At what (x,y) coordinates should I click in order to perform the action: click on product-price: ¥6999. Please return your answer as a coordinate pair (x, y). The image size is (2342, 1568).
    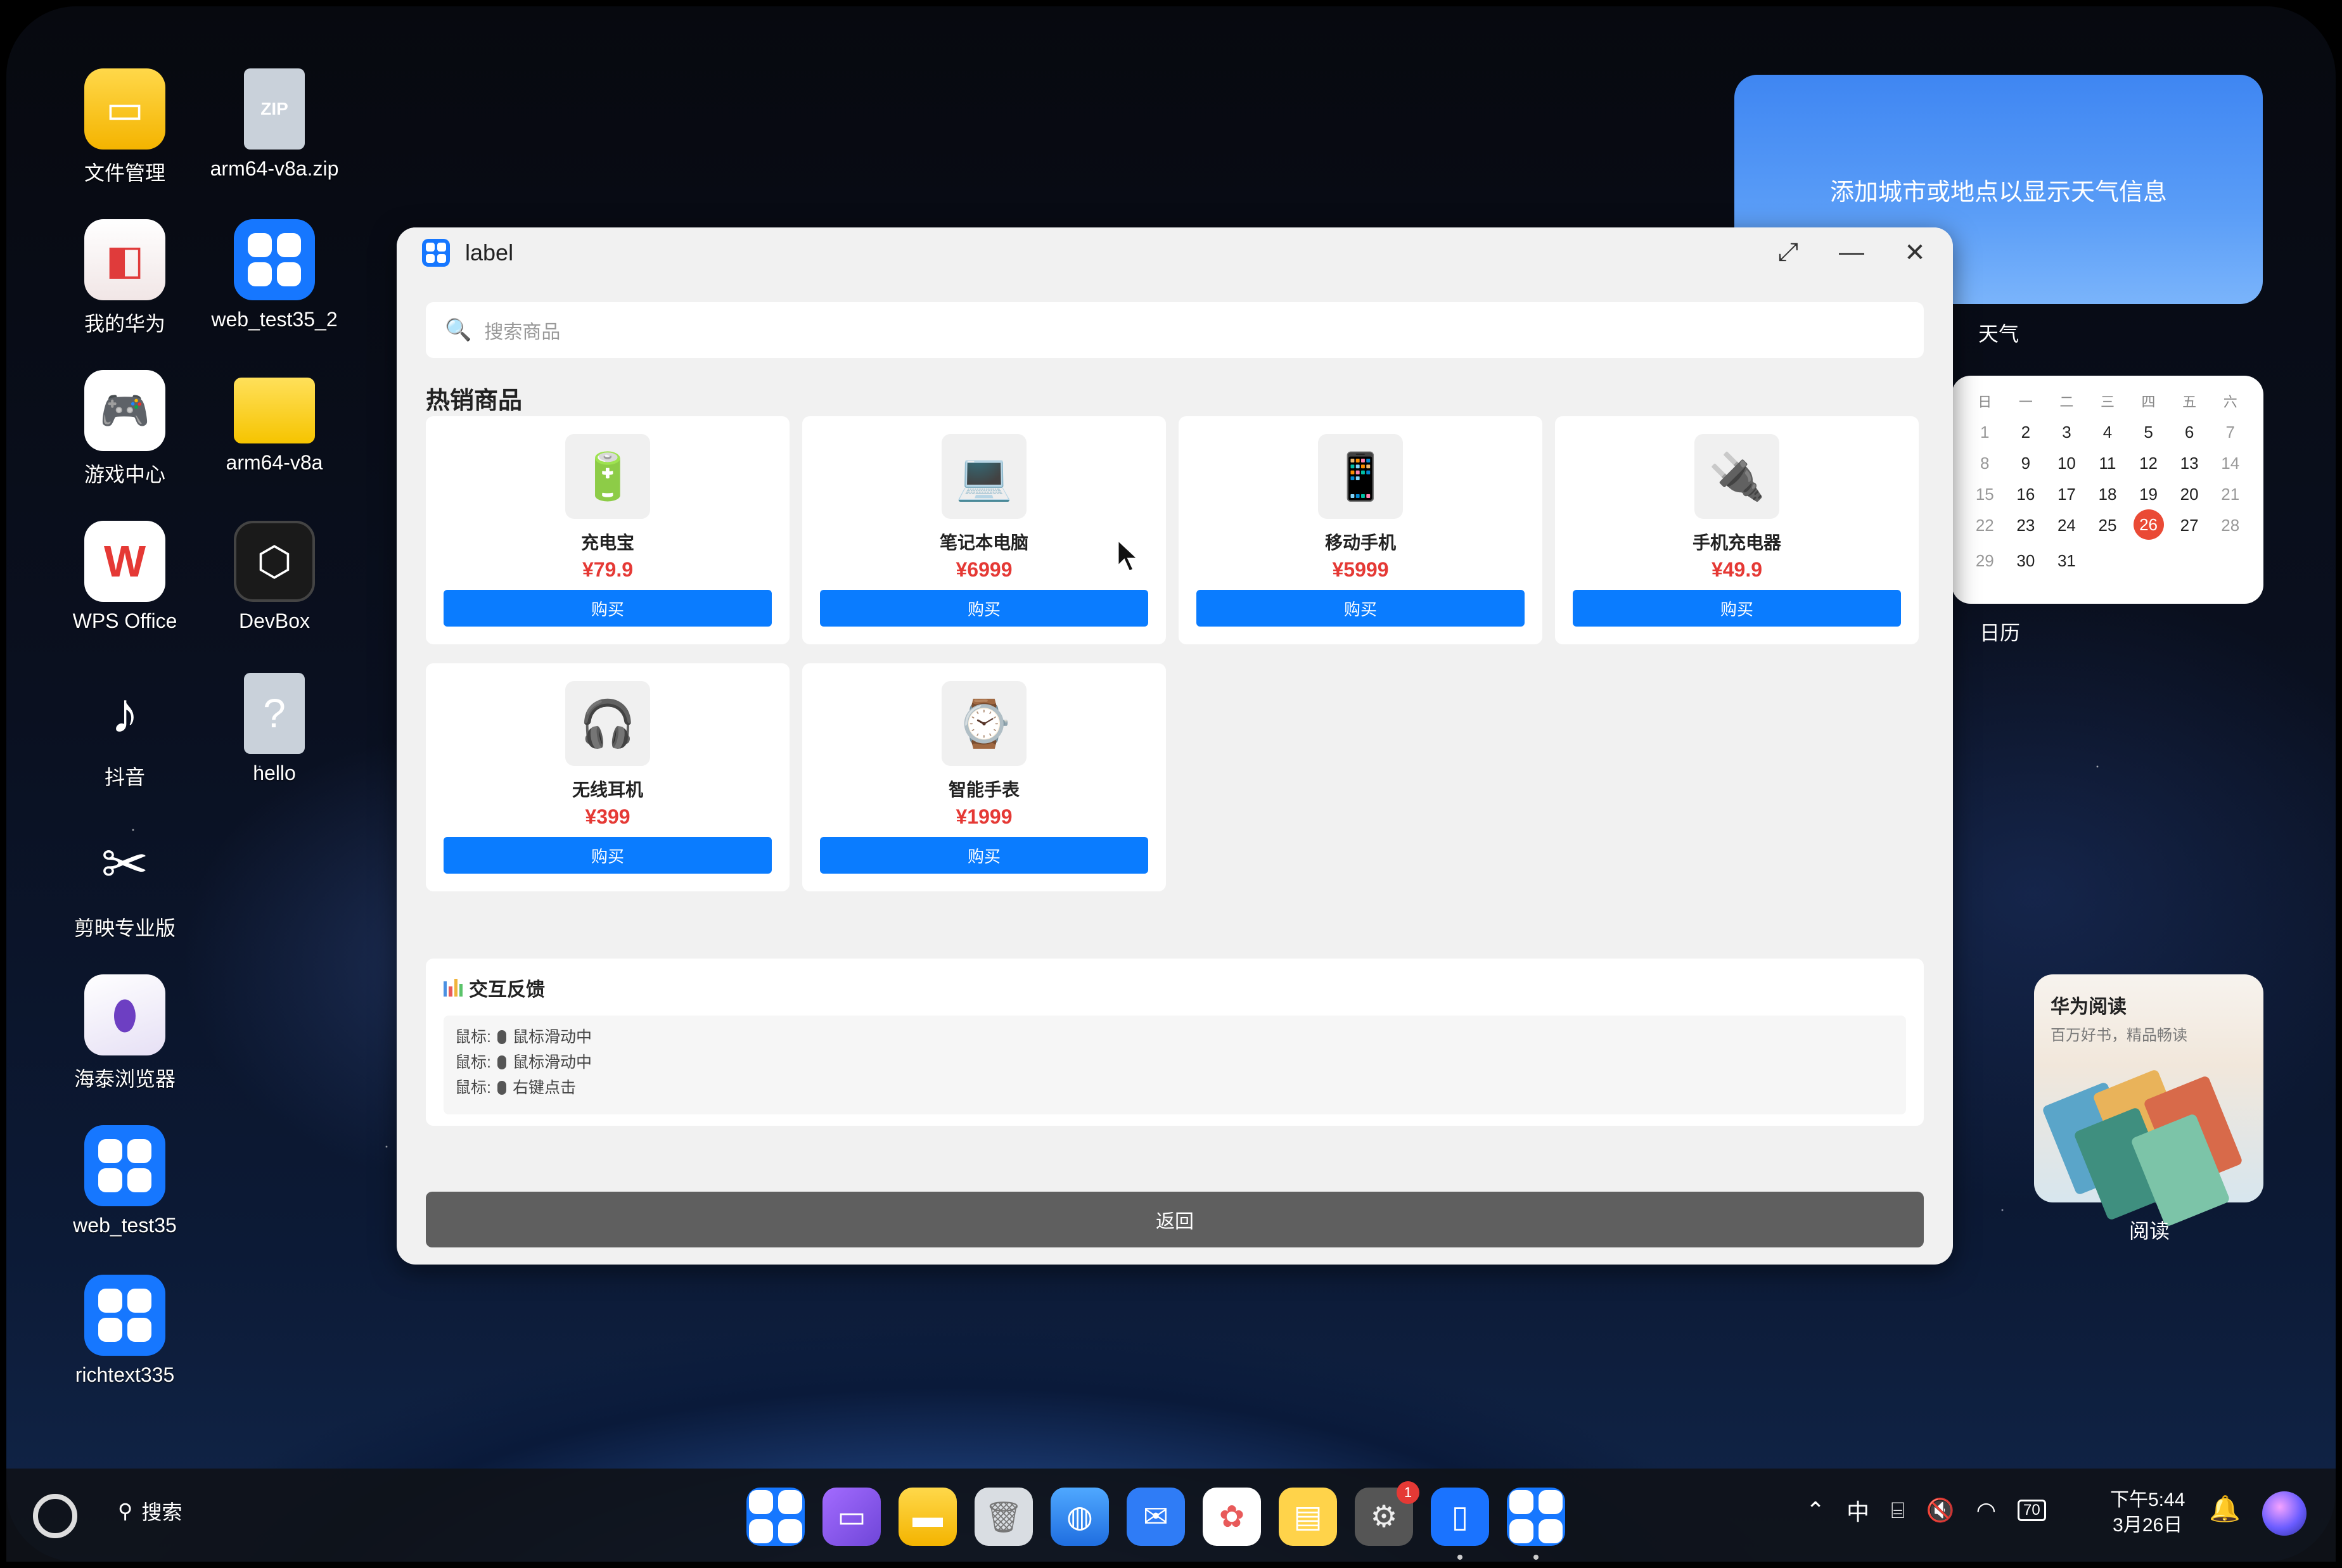
    Looking at the image, I should click on (984, 569).